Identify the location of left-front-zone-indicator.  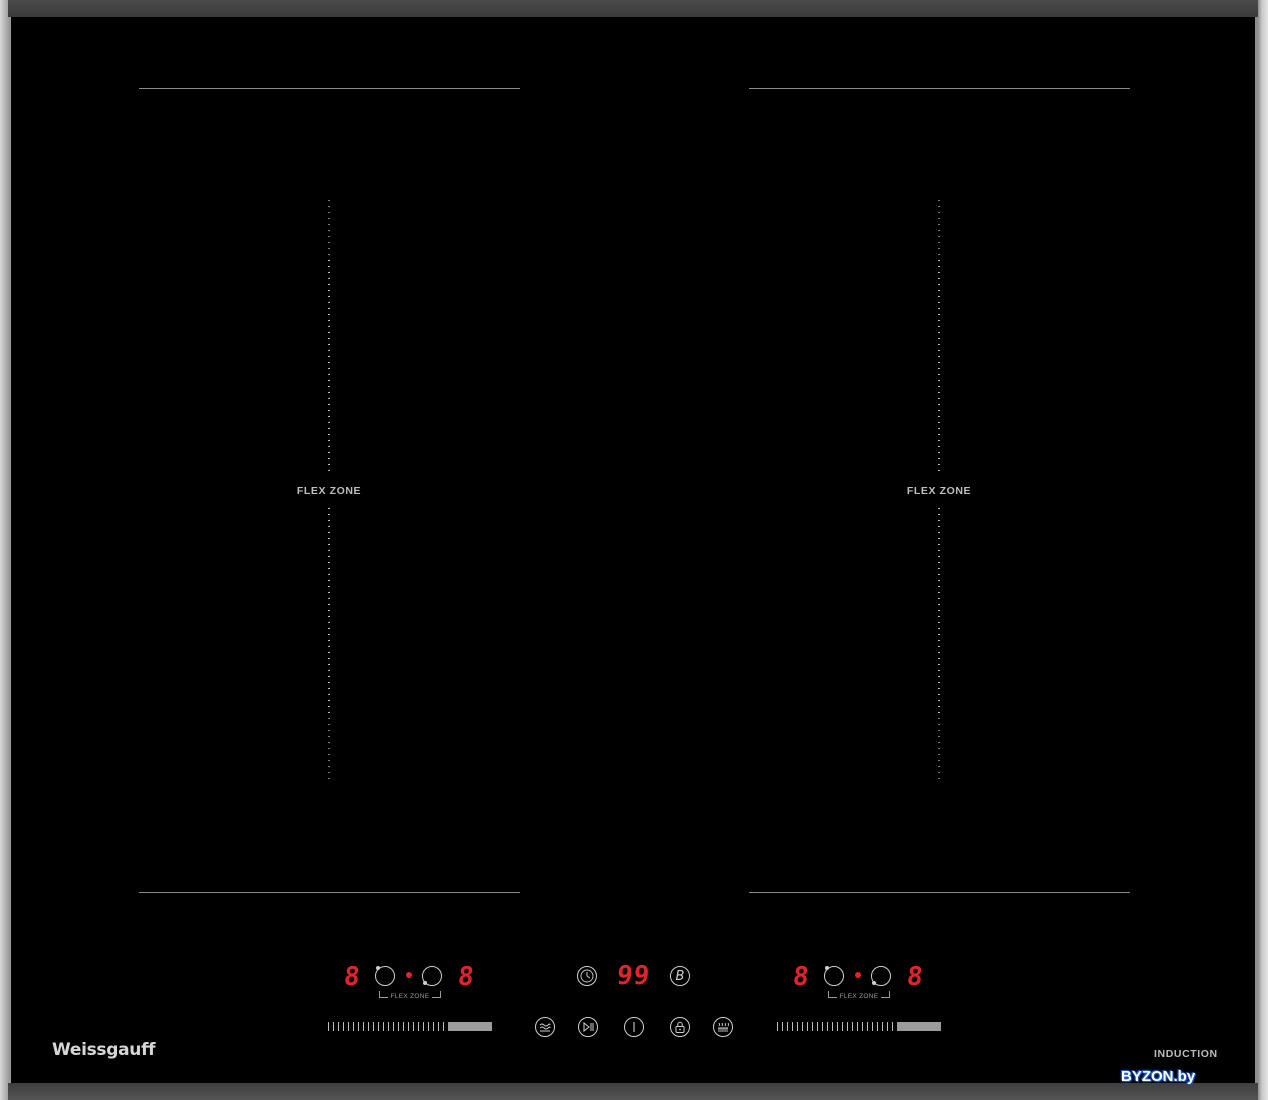
(378, 968).